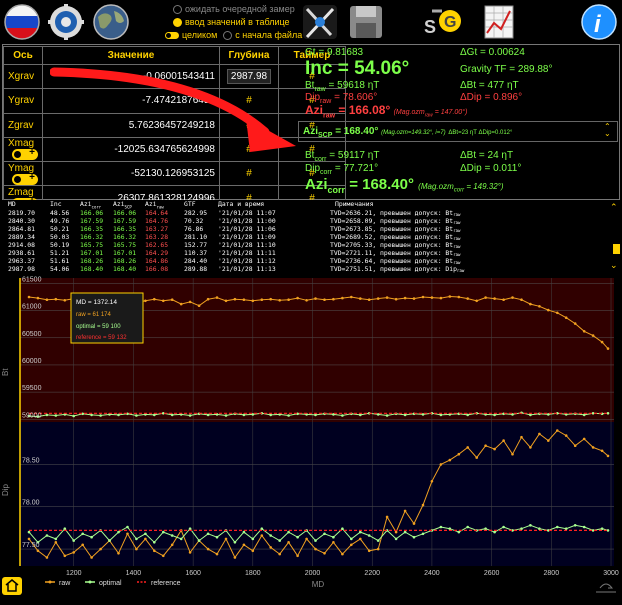 The width and height of the screenshot is (622, 605). I want to click on log-gtf: 76.86, so click(194, 229).